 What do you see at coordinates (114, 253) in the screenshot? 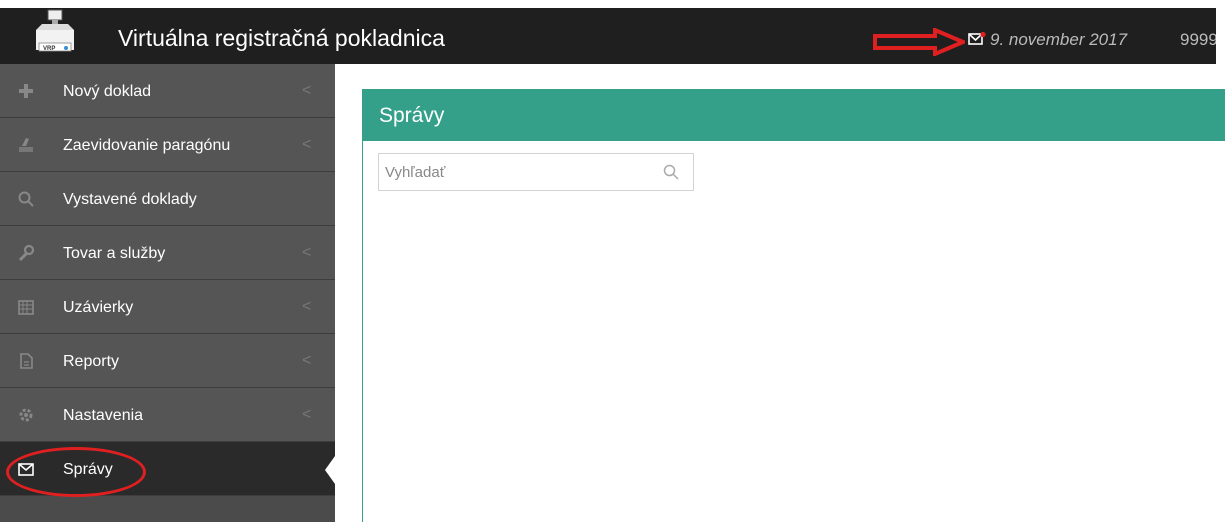
I see `sidebar-item-label: Tovar a služby` at bounding box center [114, 253].